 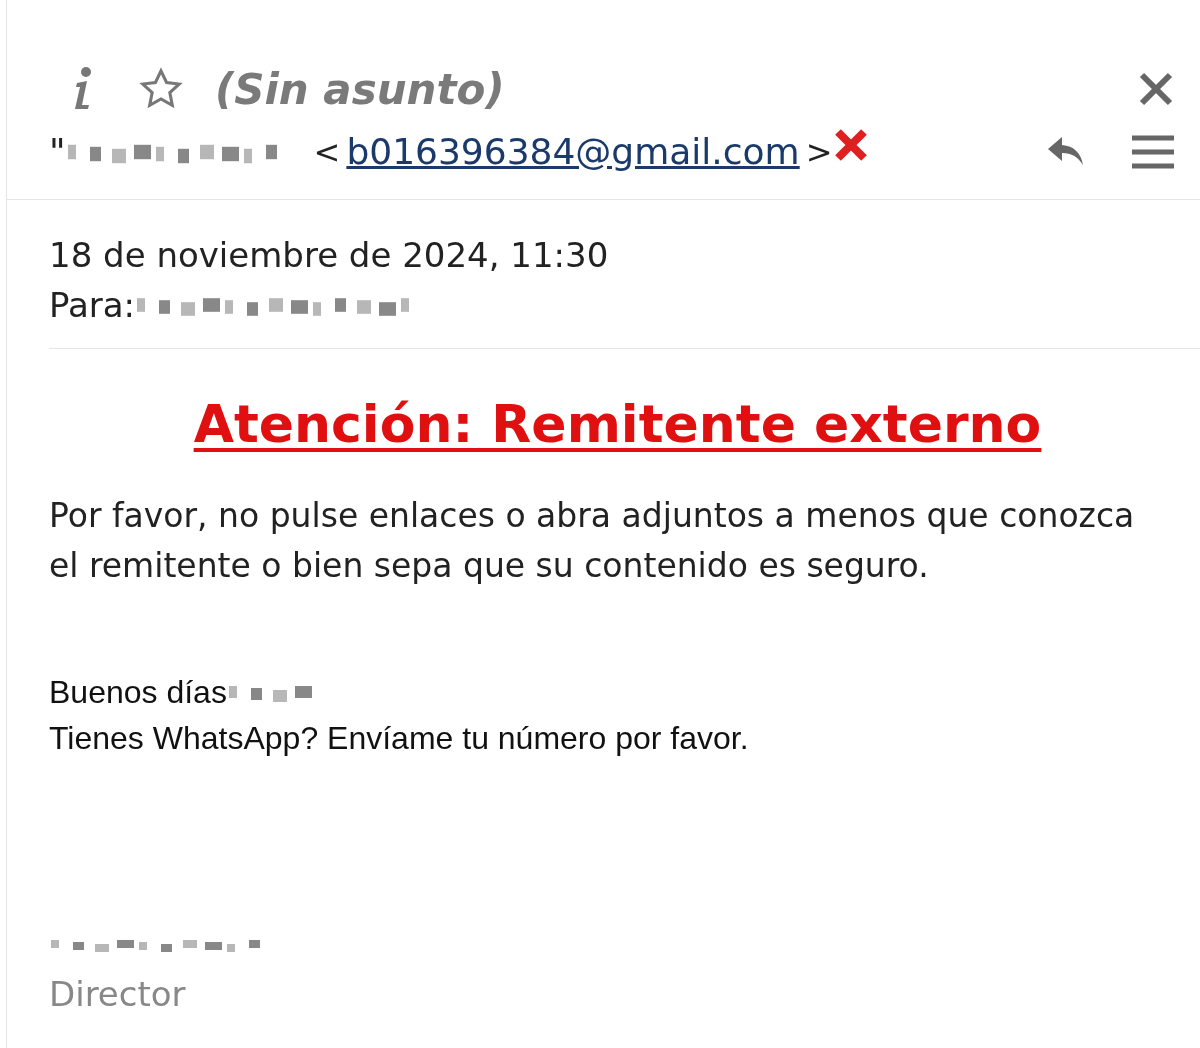 I want to click on email-date: 18 de noviembre de 2024, 11:30, so click(x=329, y=255).